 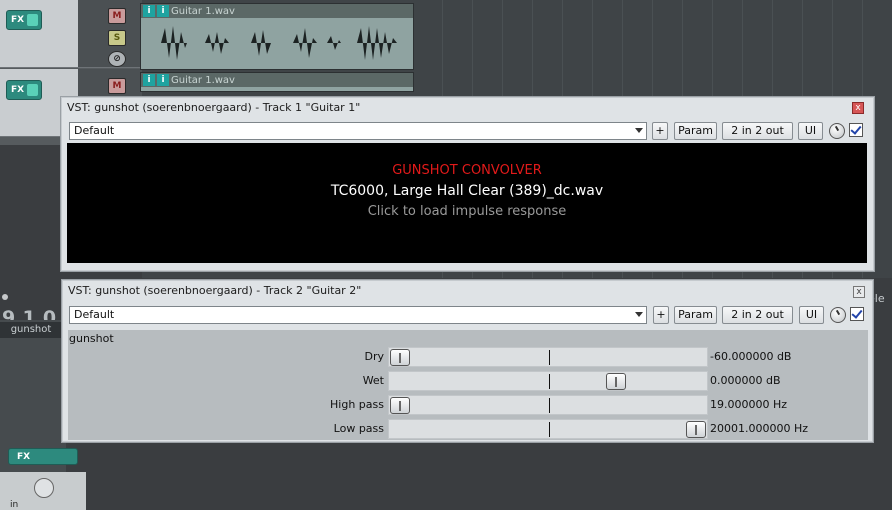 I want to click on param-label: Wet, so click(x=373, y=380).